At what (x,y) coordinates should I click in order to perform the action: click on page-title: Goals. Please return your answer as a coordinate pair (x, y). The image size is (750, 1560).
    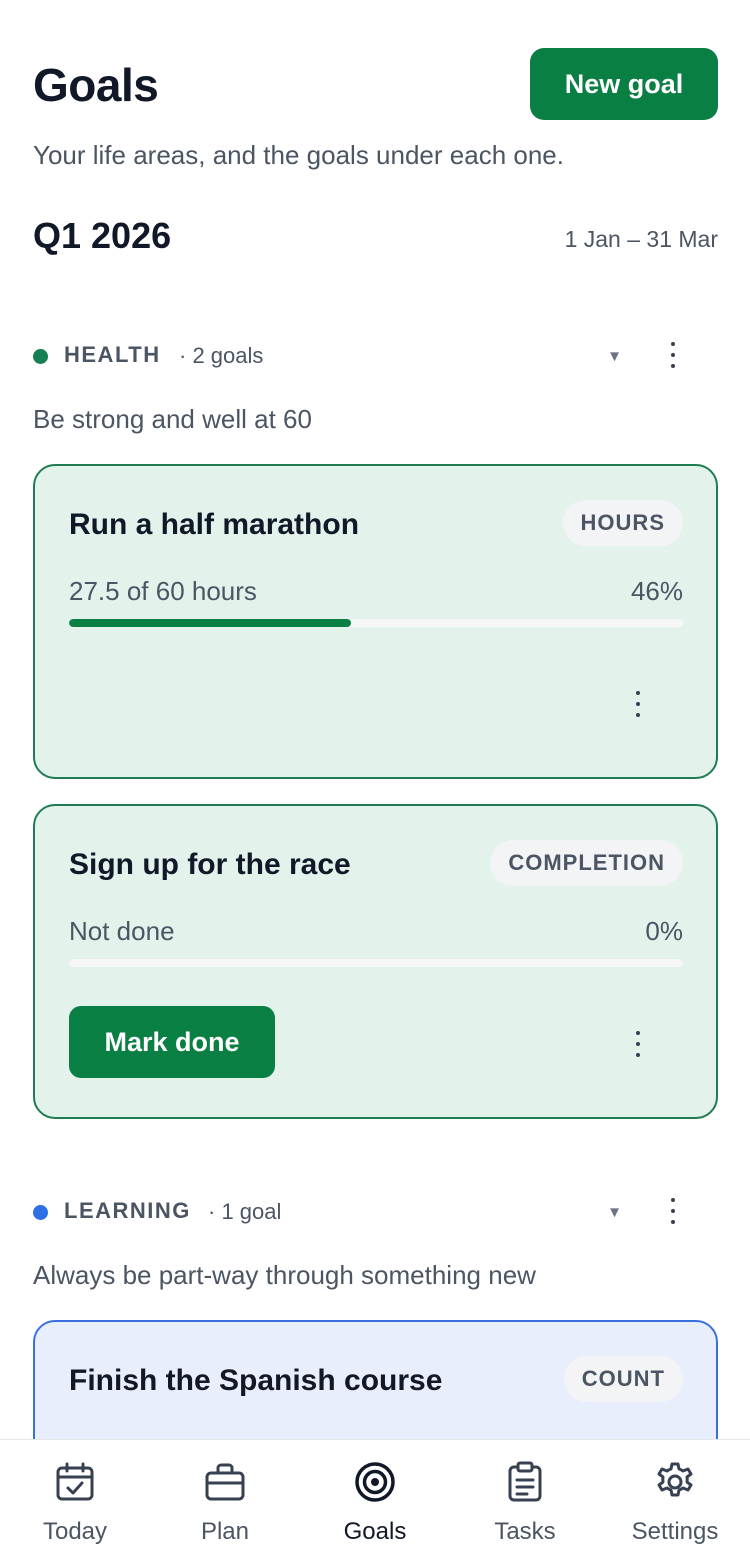
    Looking at the image, I should click on (96, 85).